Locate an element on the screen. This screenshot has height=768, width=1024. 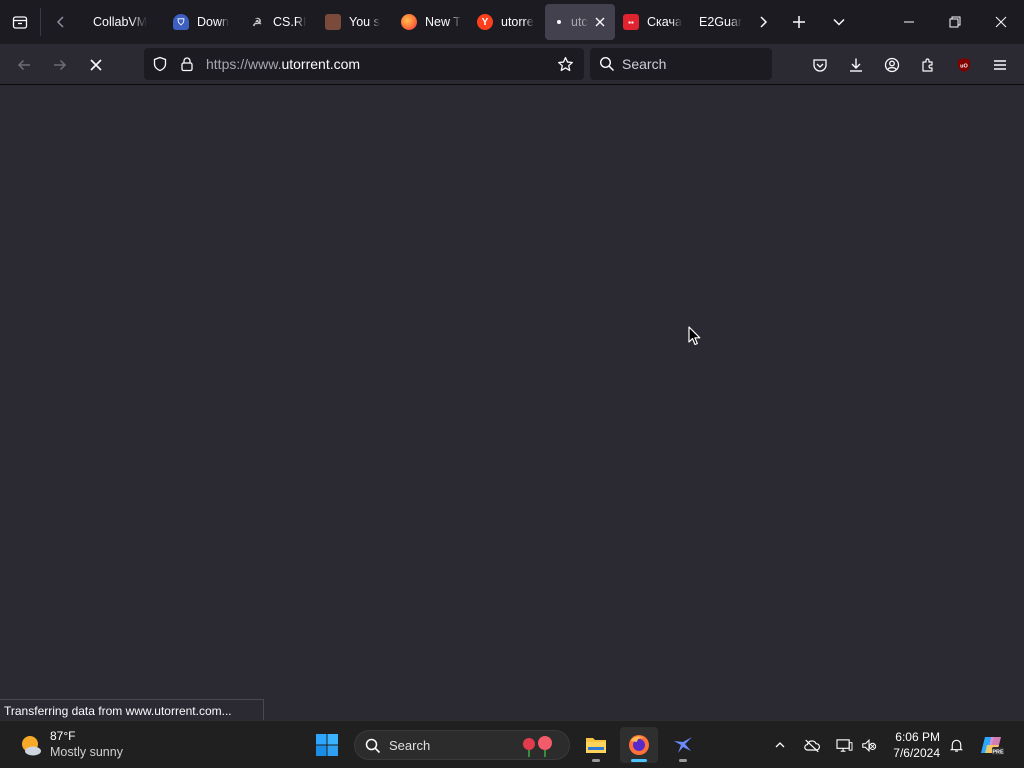
onedrive-tray-icon-button is located at coordinates (812, 745).